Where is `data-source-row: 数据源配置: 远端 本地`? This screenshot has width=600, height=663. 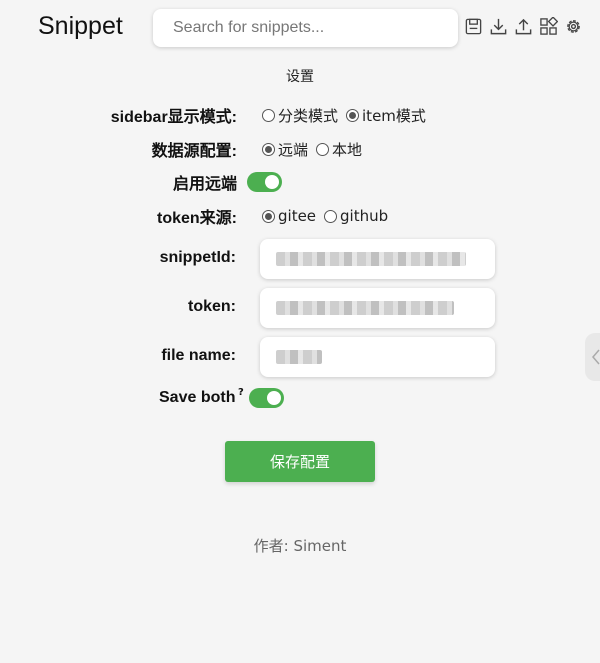 data-source-row: 数据源配置: 远端 本地 is located at coordinates (300, 149).